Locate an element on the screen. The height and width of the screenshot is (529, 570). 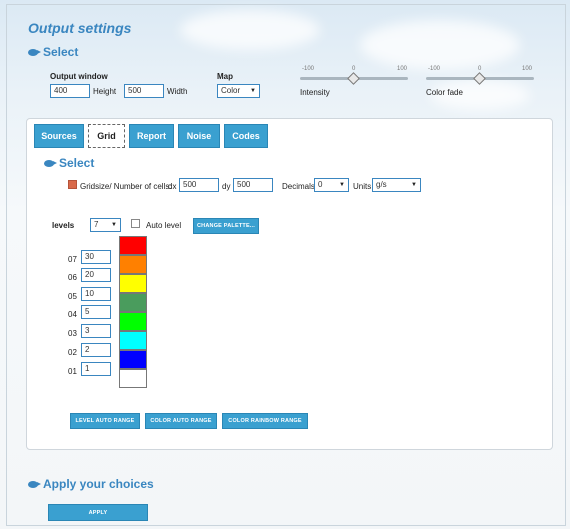
color-rainbow-range-button: COLOR RAINBOW RANGE is located at coordinates (265, 421).